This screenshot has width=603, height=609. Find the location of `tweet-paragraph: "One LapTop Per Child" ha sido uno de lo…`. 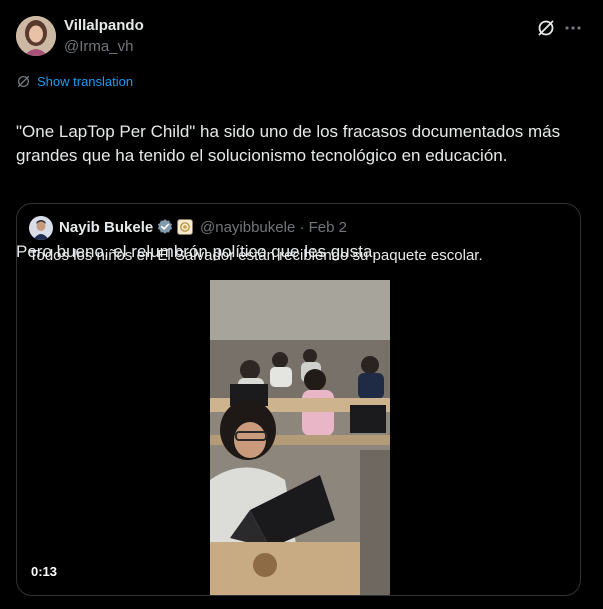

tweet-paragraph: "One LapTop Per Child" ha sido uno de lo… is located at coordinates (288, 143).